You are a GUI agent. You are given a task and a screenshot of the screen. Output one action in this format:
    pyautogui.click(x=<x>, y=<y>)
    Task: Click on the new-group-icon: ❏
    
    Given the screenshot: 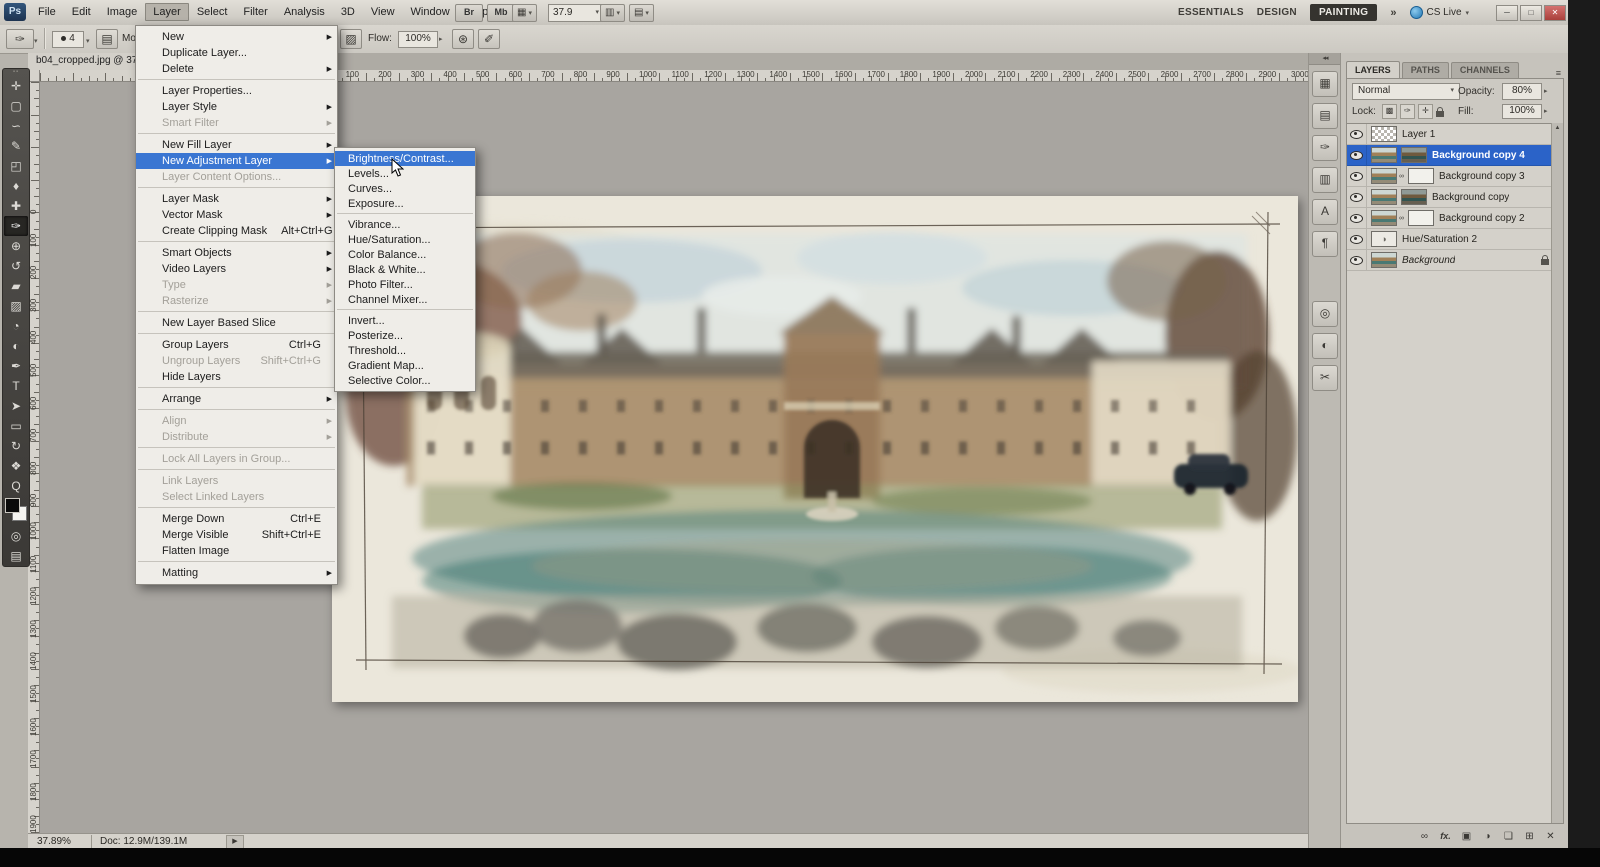 What is the action you would take?
    pyautogui.click(x=1508, y=836)
    